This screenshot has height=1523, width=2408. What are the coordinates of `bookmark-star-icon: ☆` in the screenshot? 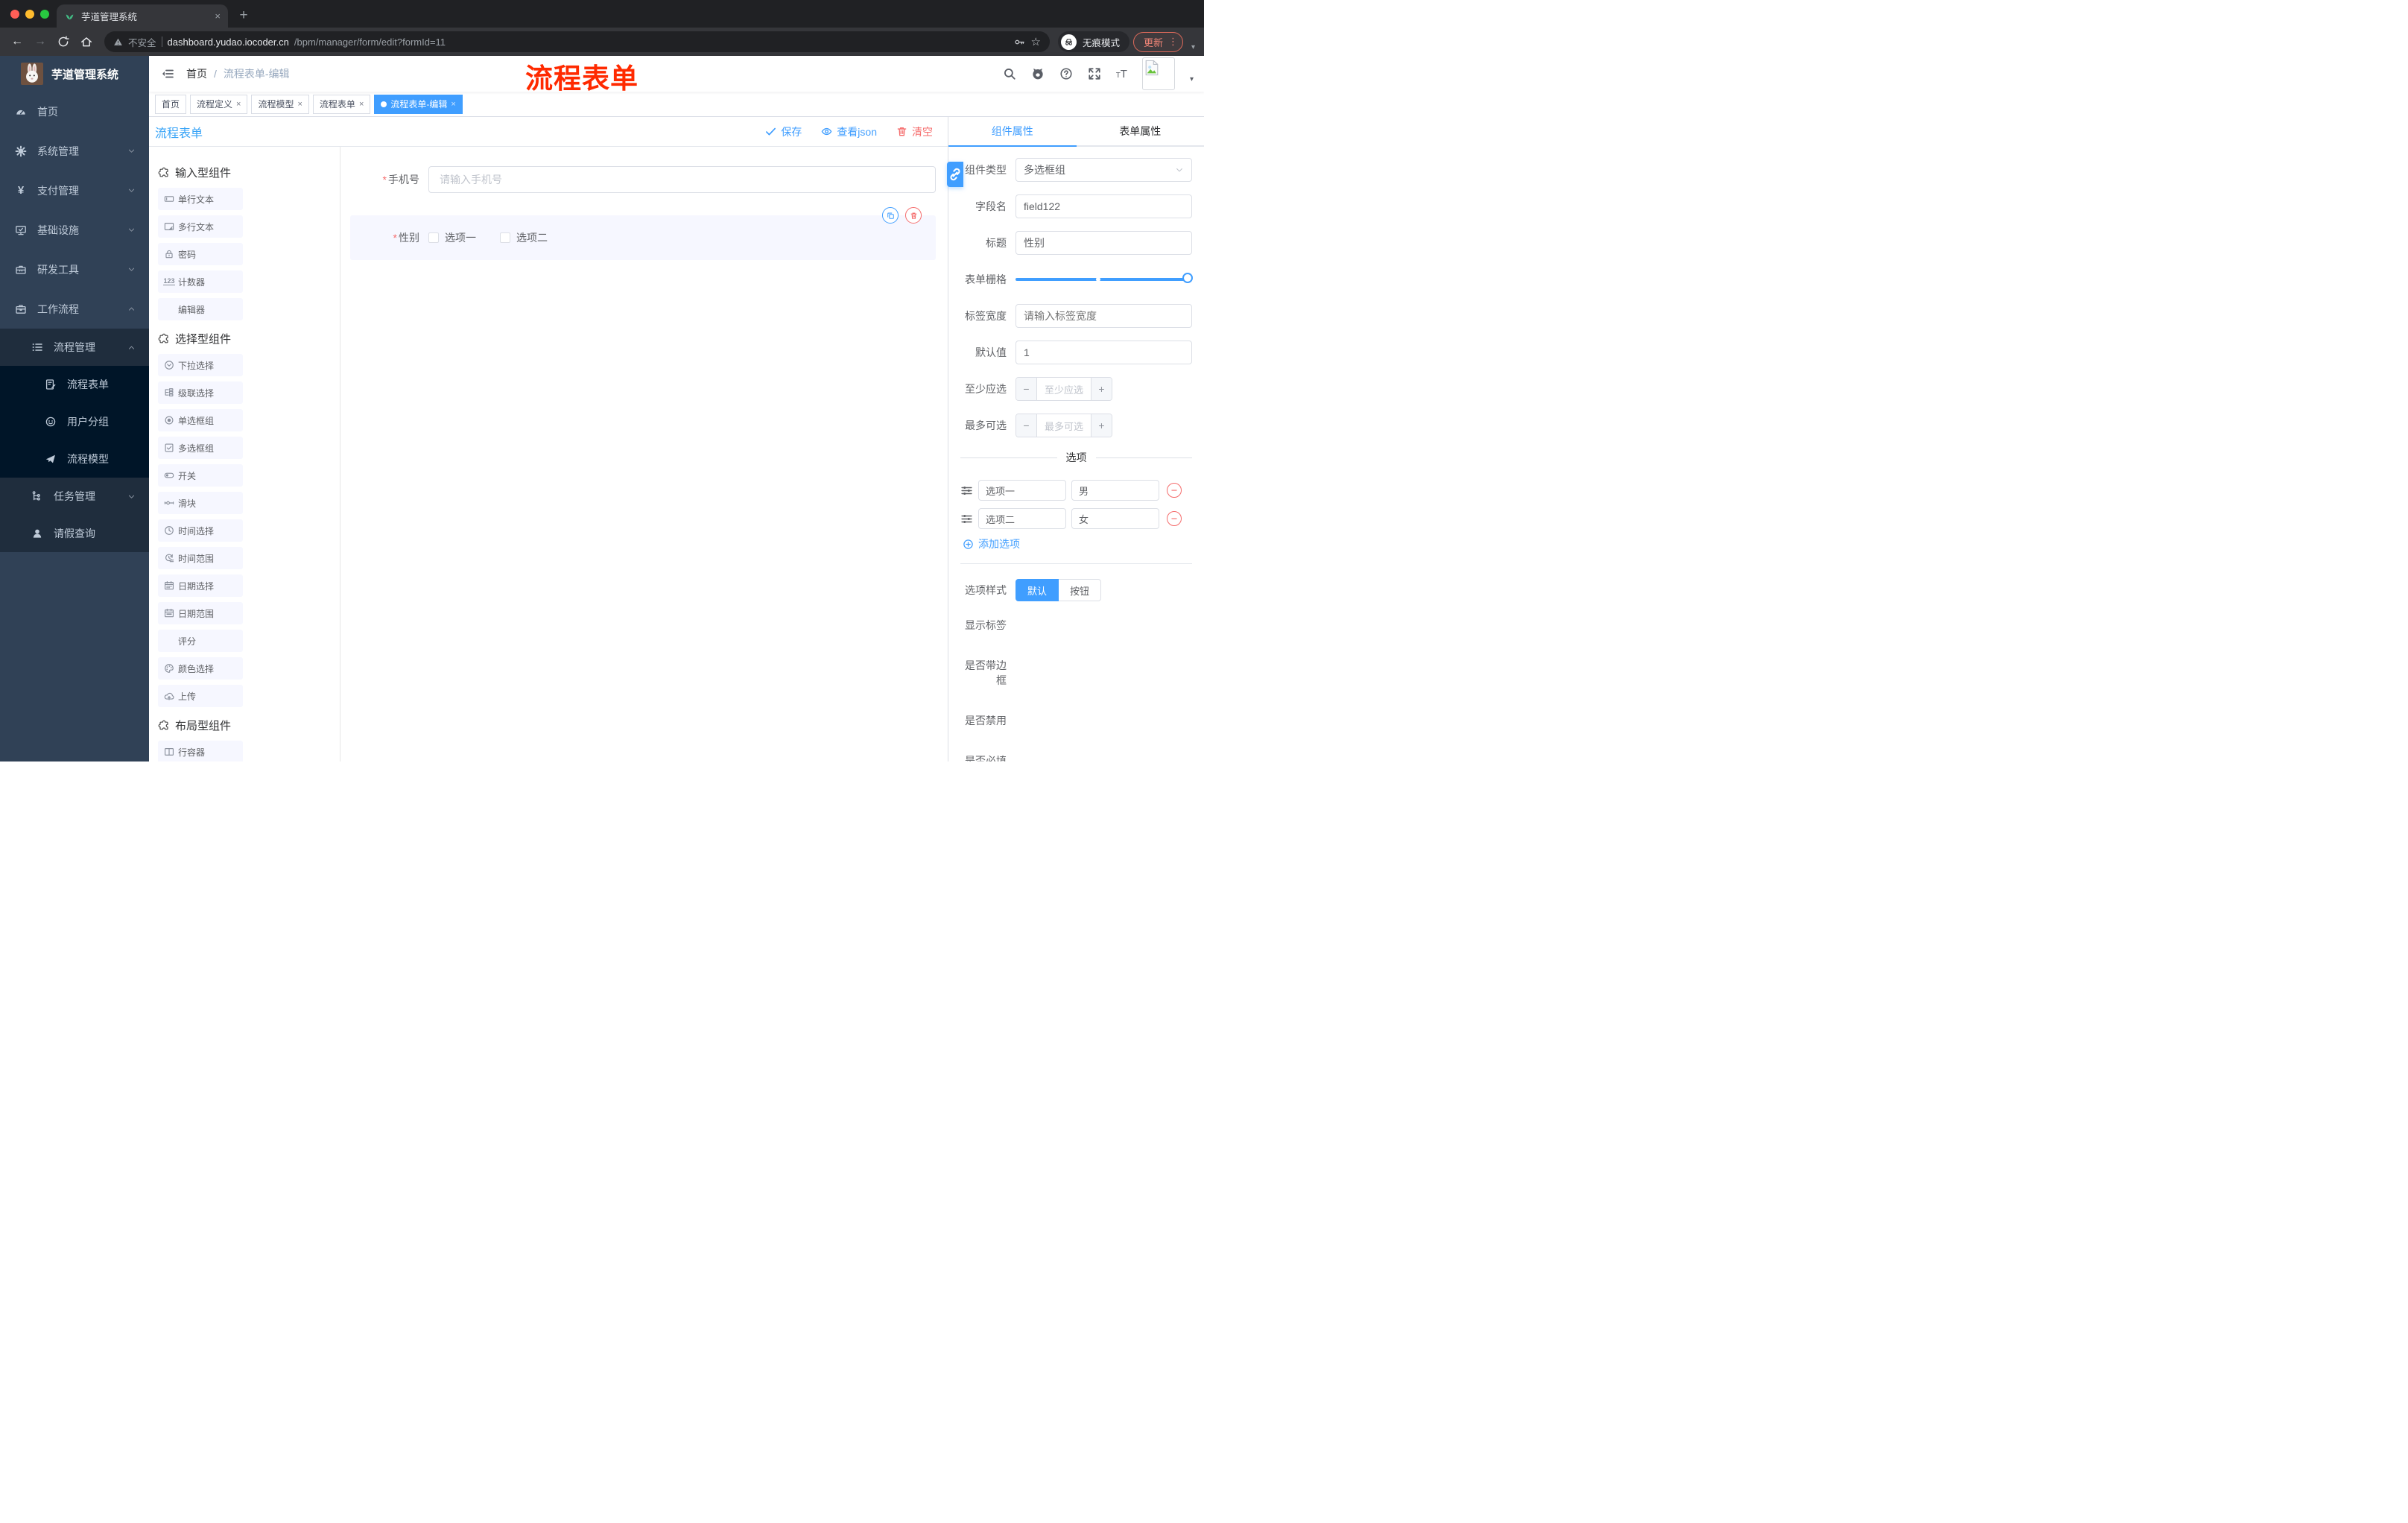 It's located at (1035, 41).